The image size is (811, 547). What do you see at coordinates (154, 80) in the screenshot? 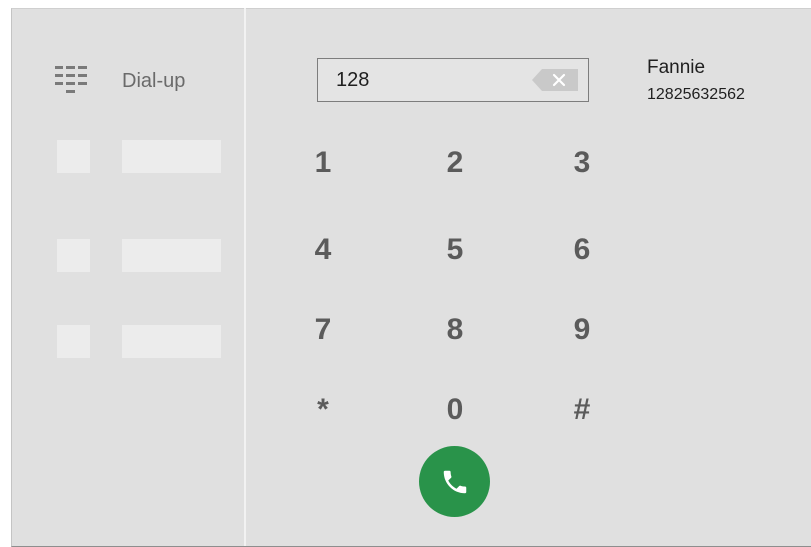
I see `sidebar-item-label: Dial-up` at bounding box center [154, 80].